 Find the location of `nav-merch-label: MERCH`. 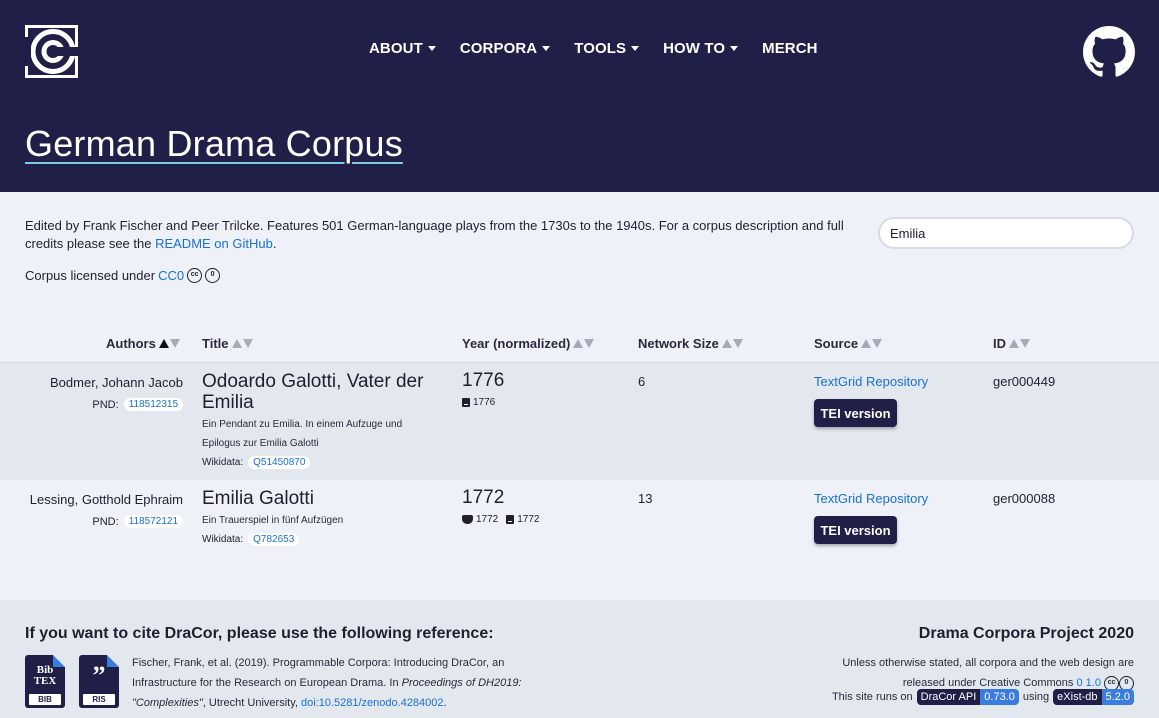

nav-merch-label: MERCH is located at coordinates (790, 48).